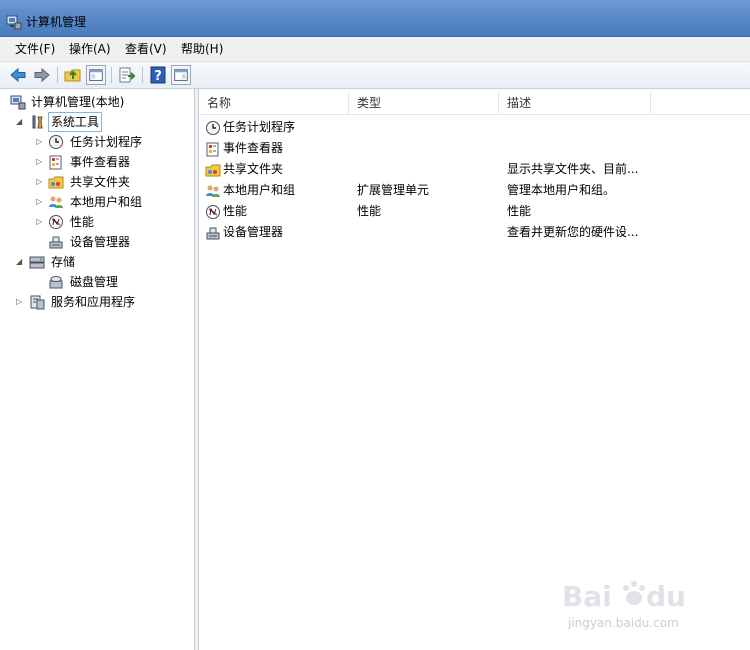  I want to click on tree-item-local-users-groups: ▷ 本地用户和组, so click(97, 202).